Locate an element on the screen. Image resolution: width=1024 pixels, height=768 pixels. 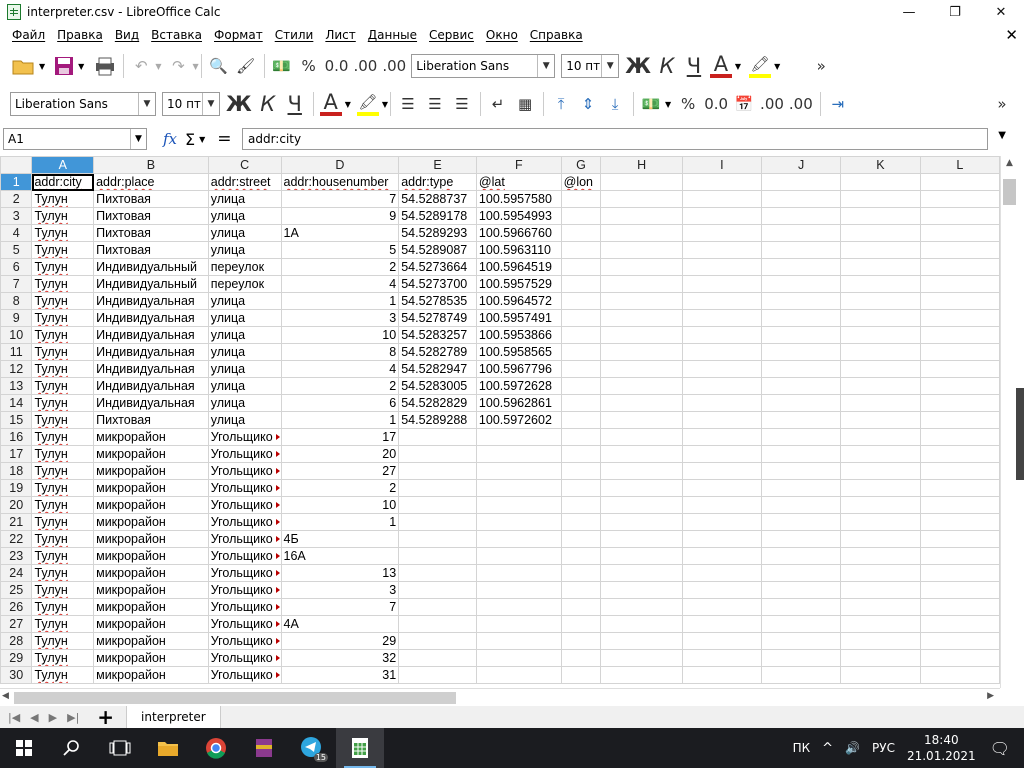
cell: 100.5954993 is located at coordinates (518, 216).